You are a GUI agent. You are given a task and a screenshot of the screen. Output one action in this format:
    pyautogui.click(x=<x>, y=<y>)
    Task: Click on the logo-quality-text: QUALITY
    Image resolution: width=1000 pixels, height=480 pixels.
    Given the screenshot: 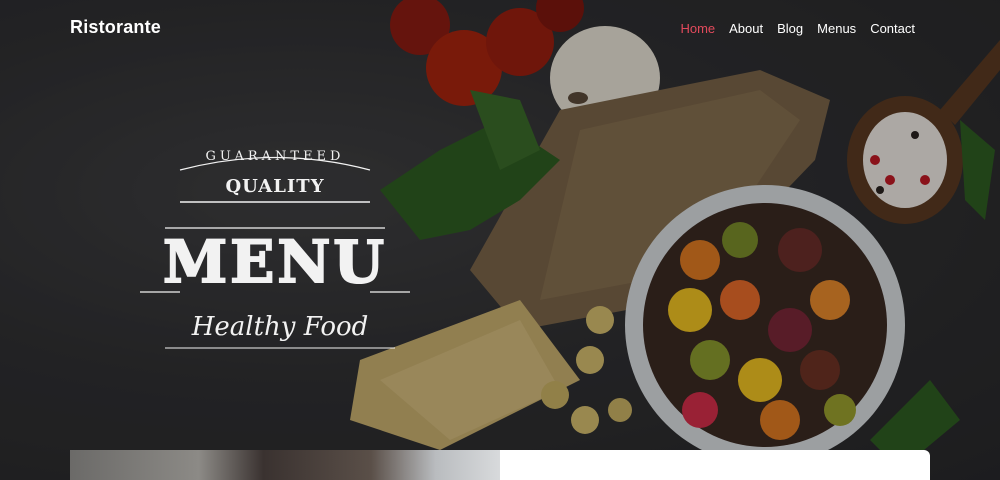 What is the action you would take?
    pyautogui.click(x=274, y=186)
    